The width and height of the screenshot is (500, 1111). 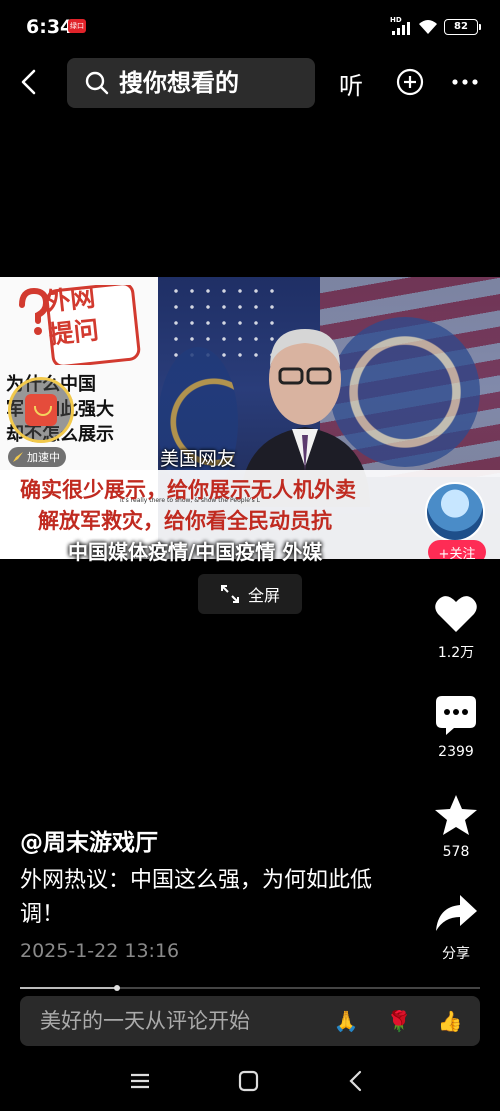 What do you see at coordinates (263, 595) in the screenshot?
I see `fullscreen-label: 全屏` at bounding box center [263, 595].